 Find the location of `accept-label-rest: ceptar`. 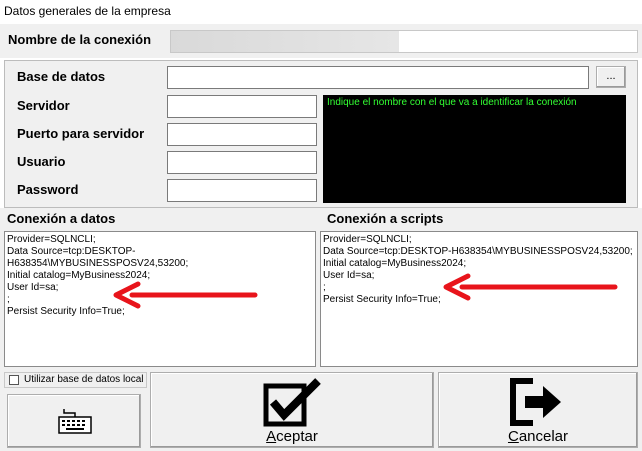

accept-label-rest: ceptar is located at coordinates (297, 436).